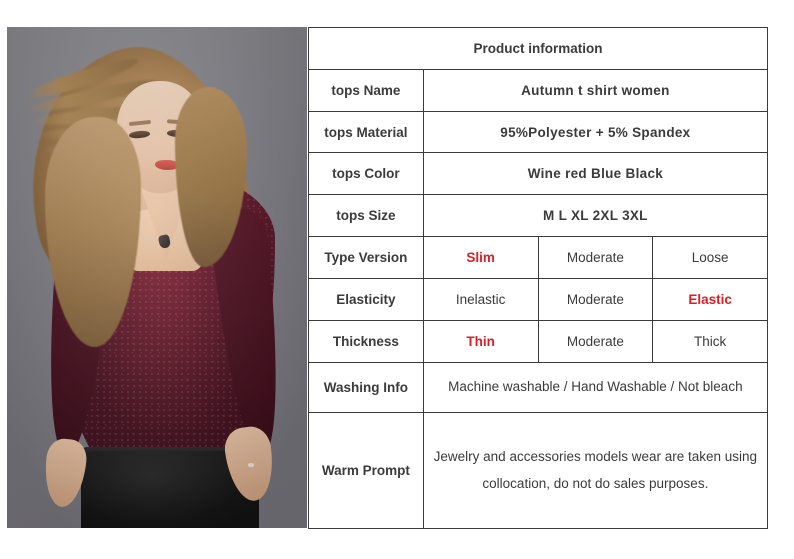 The height and width of the screenshot is (559, 794). I want to click on option-thickness-moderate: Moderate, so click(595, 341).